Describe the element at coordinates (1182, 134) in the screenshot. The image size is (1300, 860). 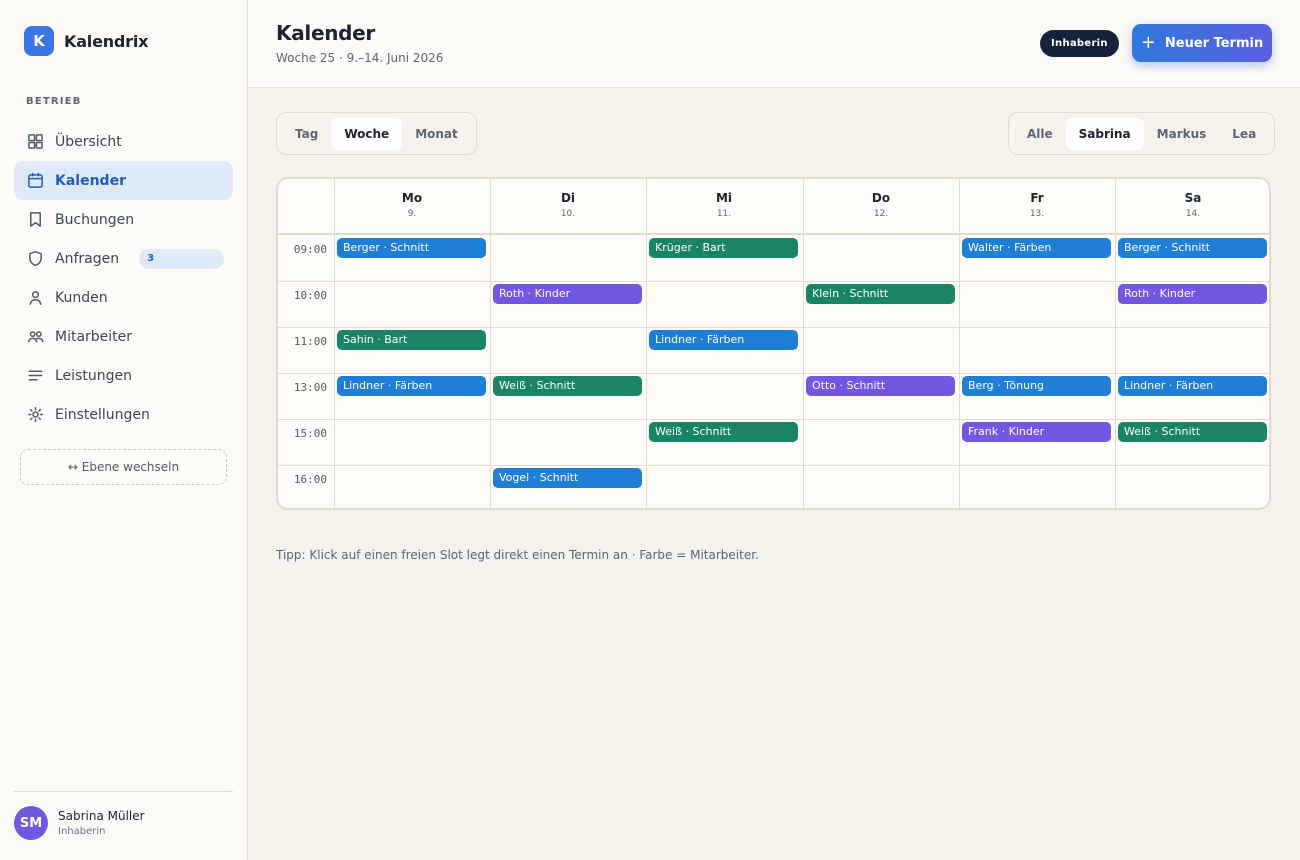
I see `staff-filter-markus: Markus` at that location.